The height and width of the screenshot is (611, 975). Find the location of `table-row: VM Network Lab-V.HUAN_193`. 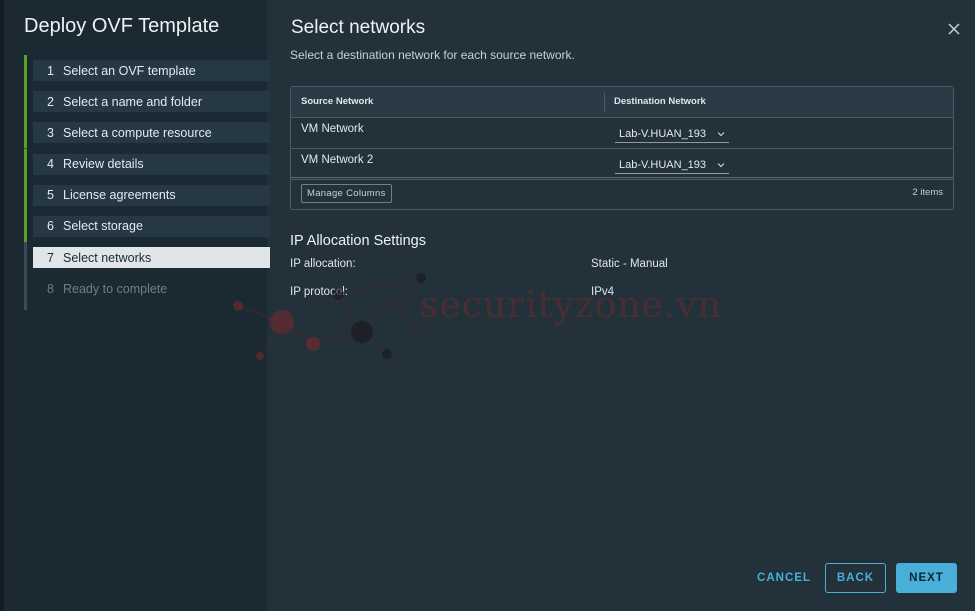

table-row: VM Network Lab-V.HUAN_193 is located at coordinates (622, 133).